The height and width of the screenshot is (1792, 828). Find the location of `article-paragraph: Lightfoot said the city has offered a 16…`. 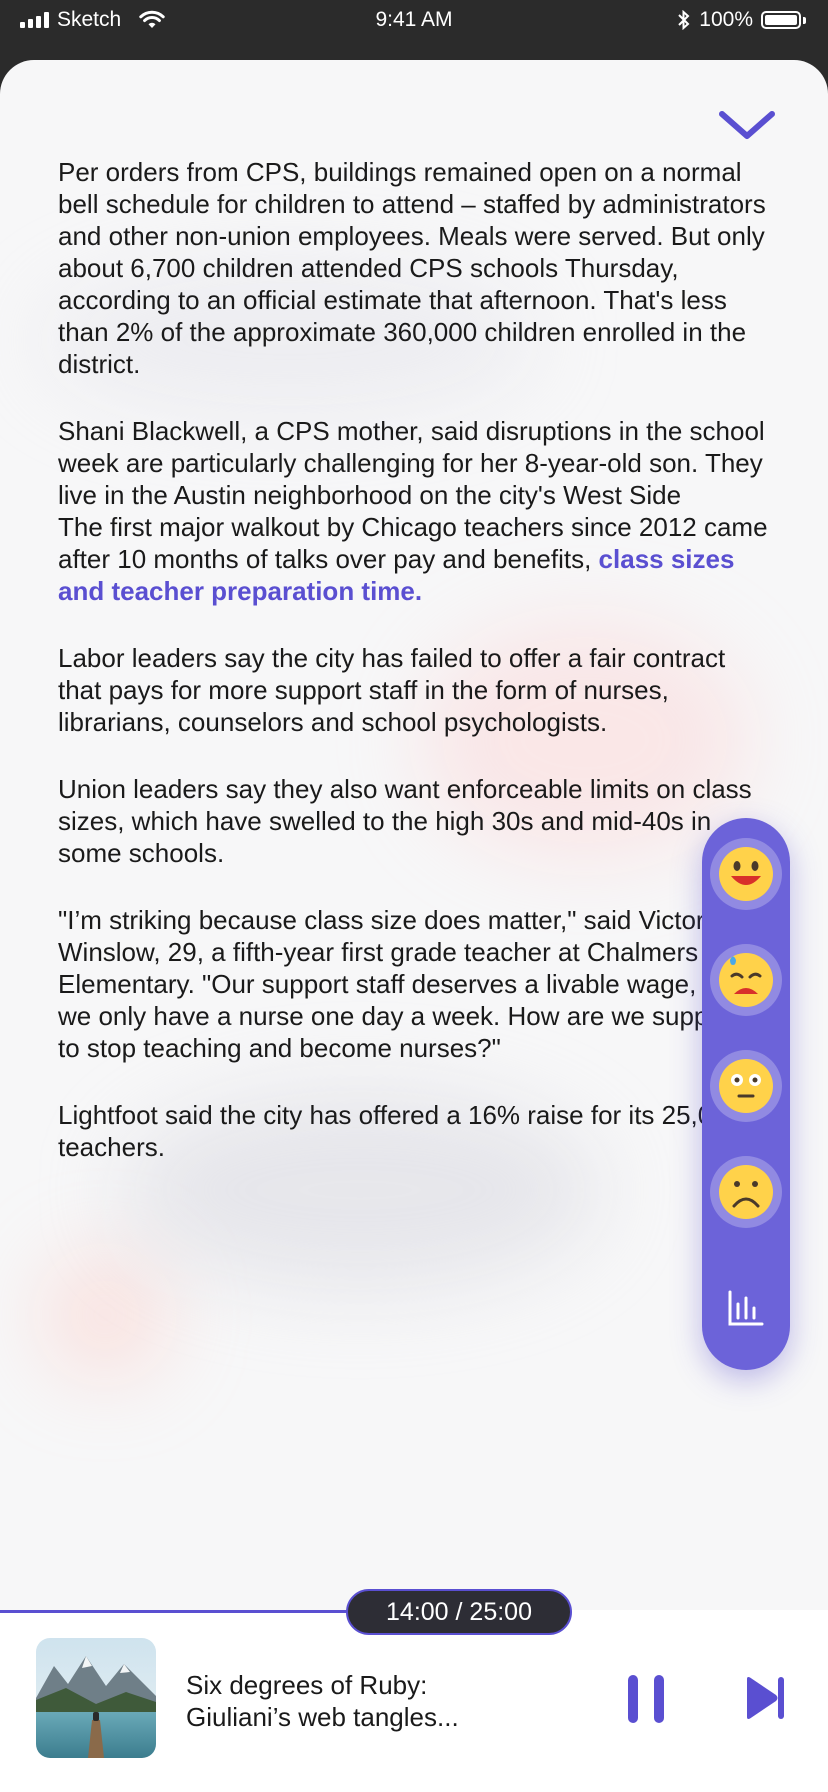

article-paragraph: Lightfoot said the city has offered a 16… is located at coordinates (400, 1131).